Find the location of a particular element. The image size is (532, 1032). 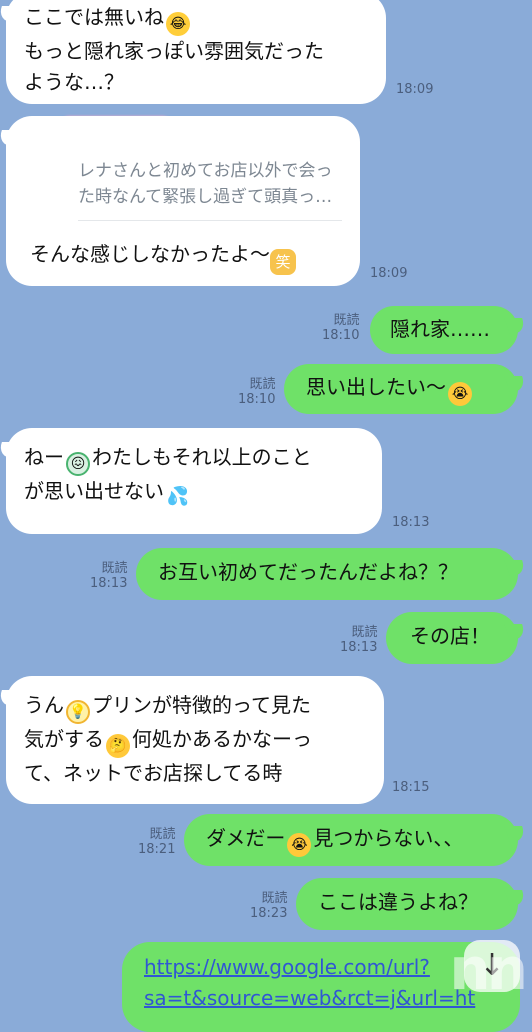

read-receipt: 既読 18:21 is located at coordinates (157, 842).